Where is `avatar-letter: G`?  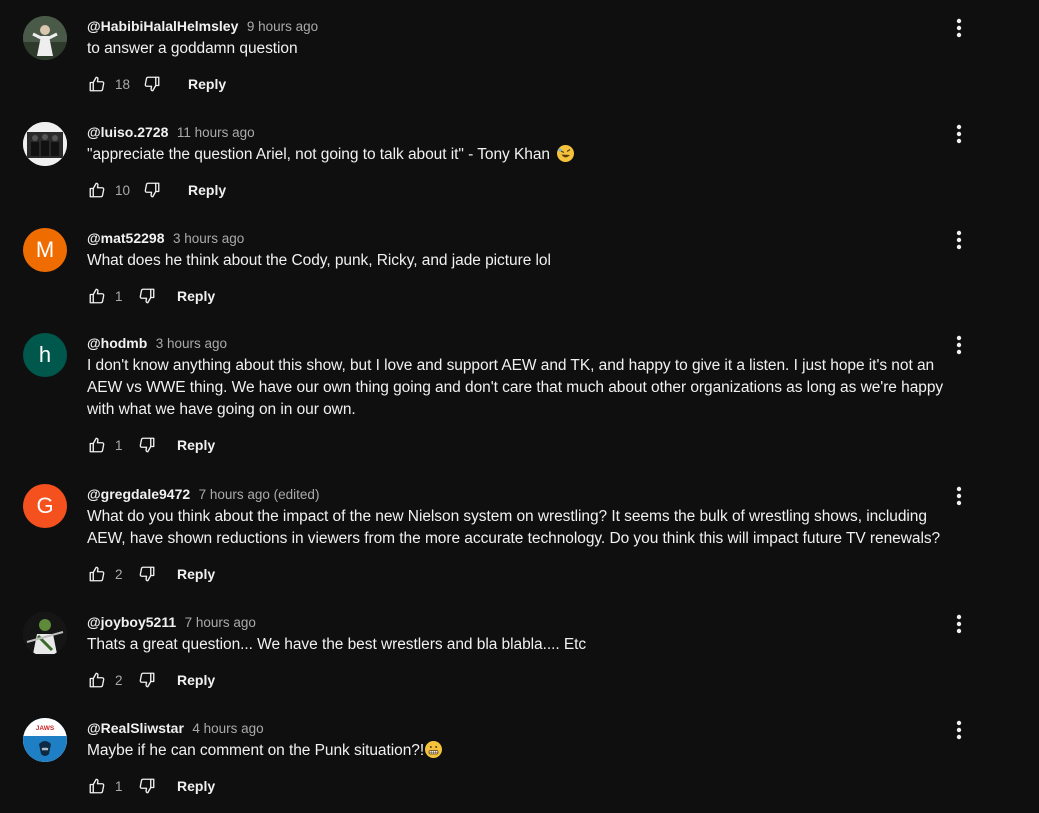 avatar-letter: G is located at coordinates (45, 505).